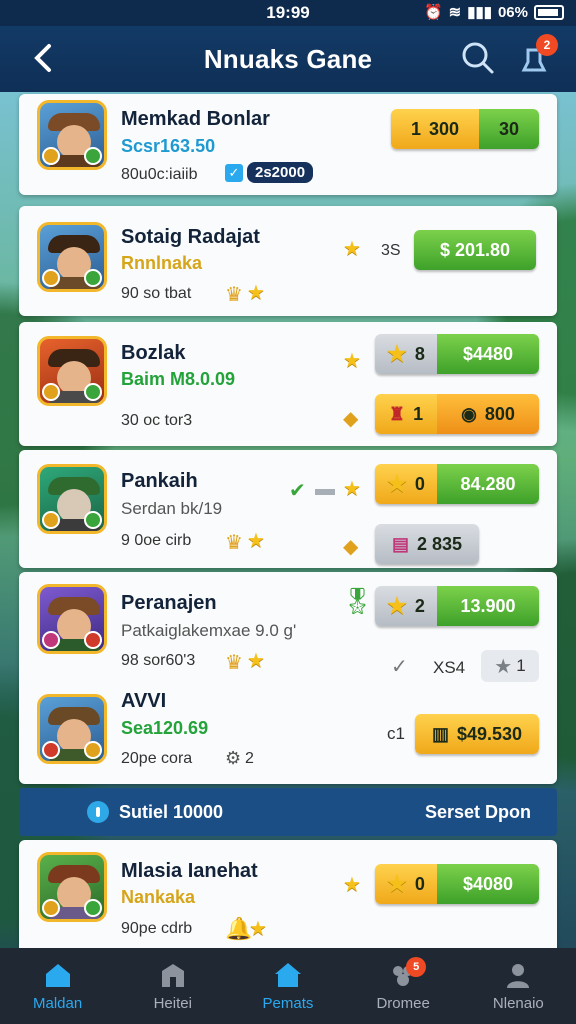 This screenshot has width=576, height=1024. I want to click on player-name: Bozlak, so click(153, 353).